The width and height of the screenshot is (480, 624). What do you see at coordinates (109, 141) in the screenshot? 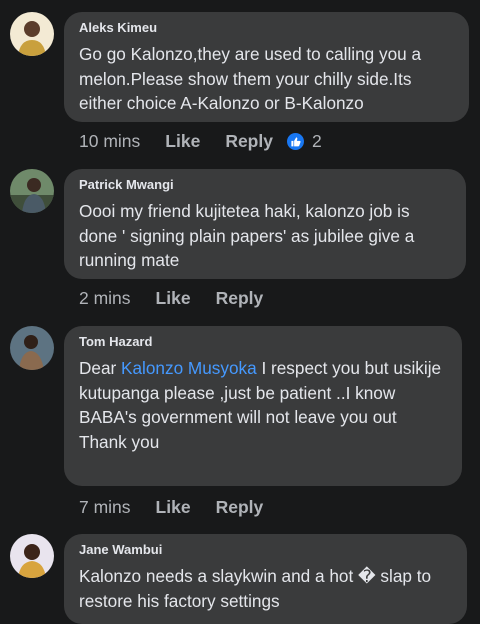
I see `timestamp: 10 mins` at bounding box center [109, 141].